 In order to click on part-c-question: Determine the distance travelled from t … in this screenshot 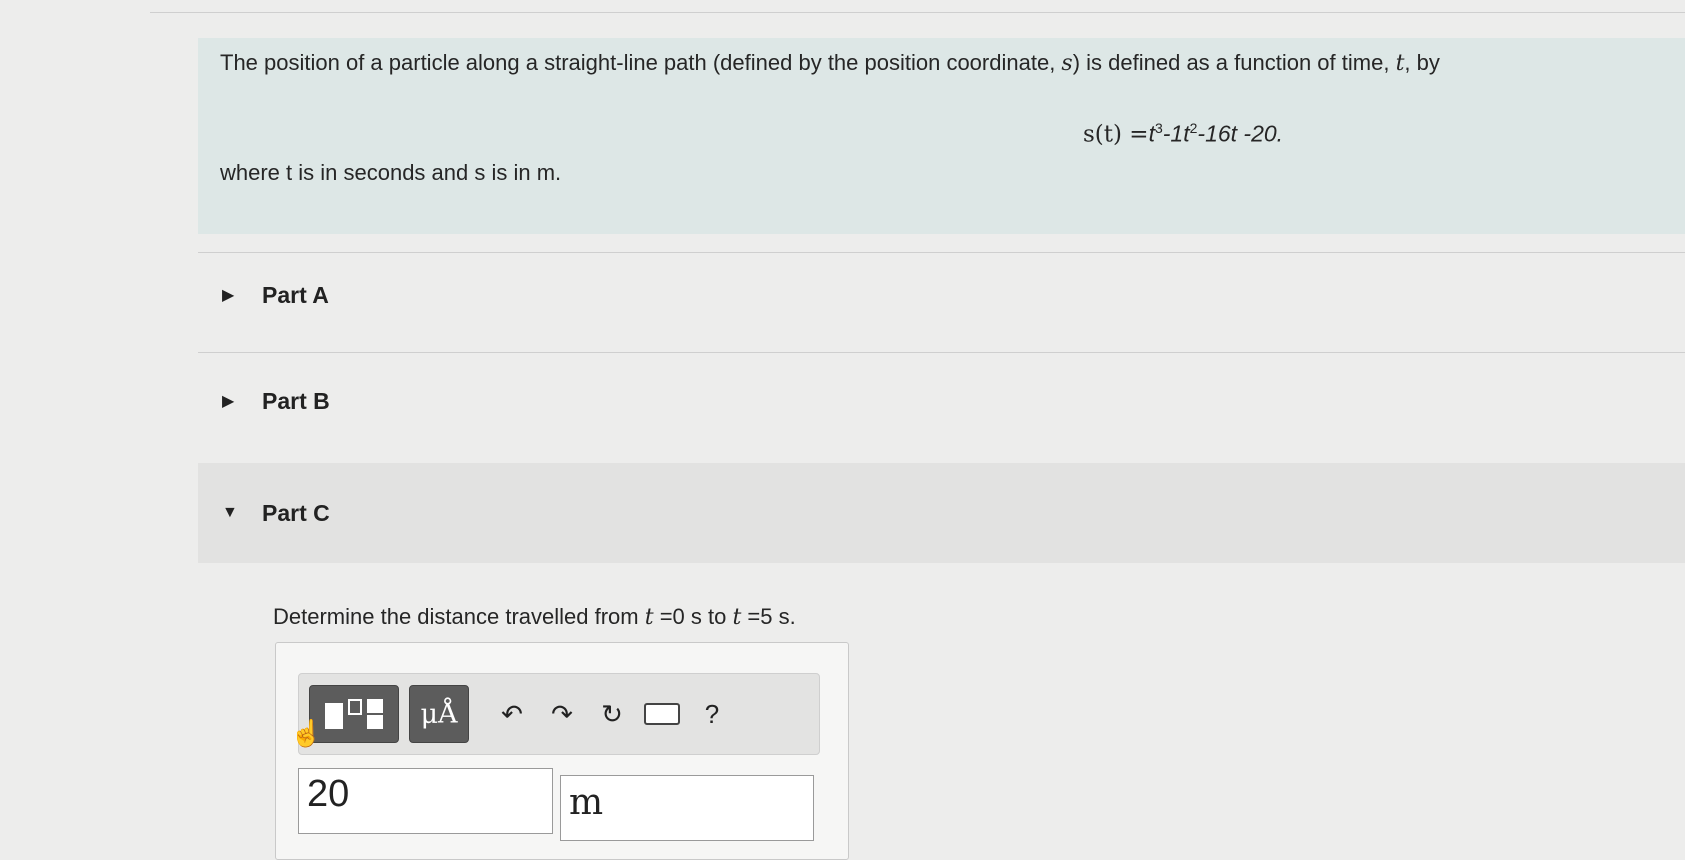, I will do `click(534, 617)`.